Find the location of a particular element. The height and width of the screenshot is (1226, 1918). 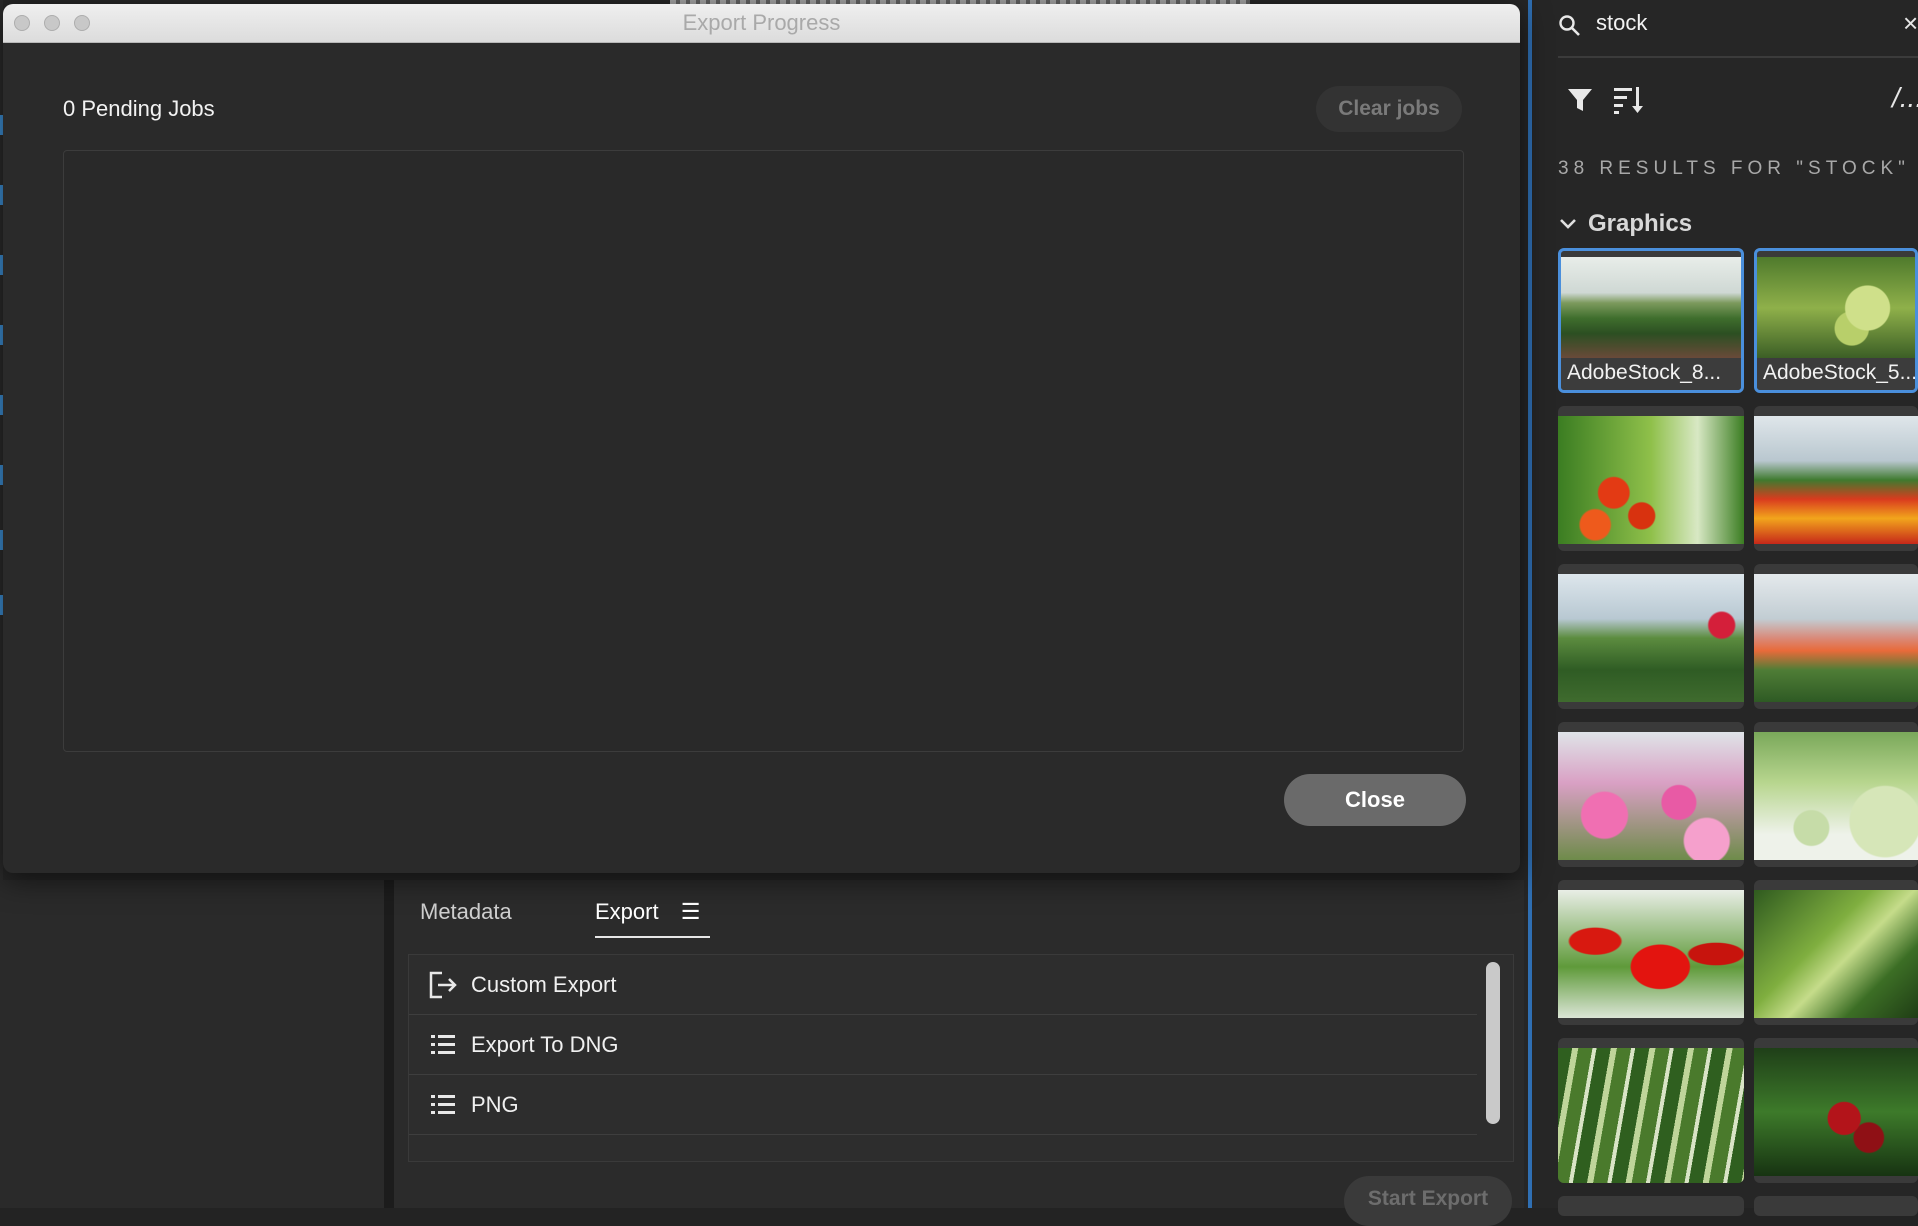

search-input: stock is located at coordinates (1621, 23).